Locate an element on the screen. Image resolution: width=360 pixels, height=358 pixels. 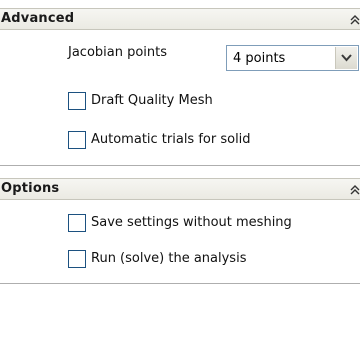
draft-quality-mesh-checkbox is located at coordinates (77, 101).